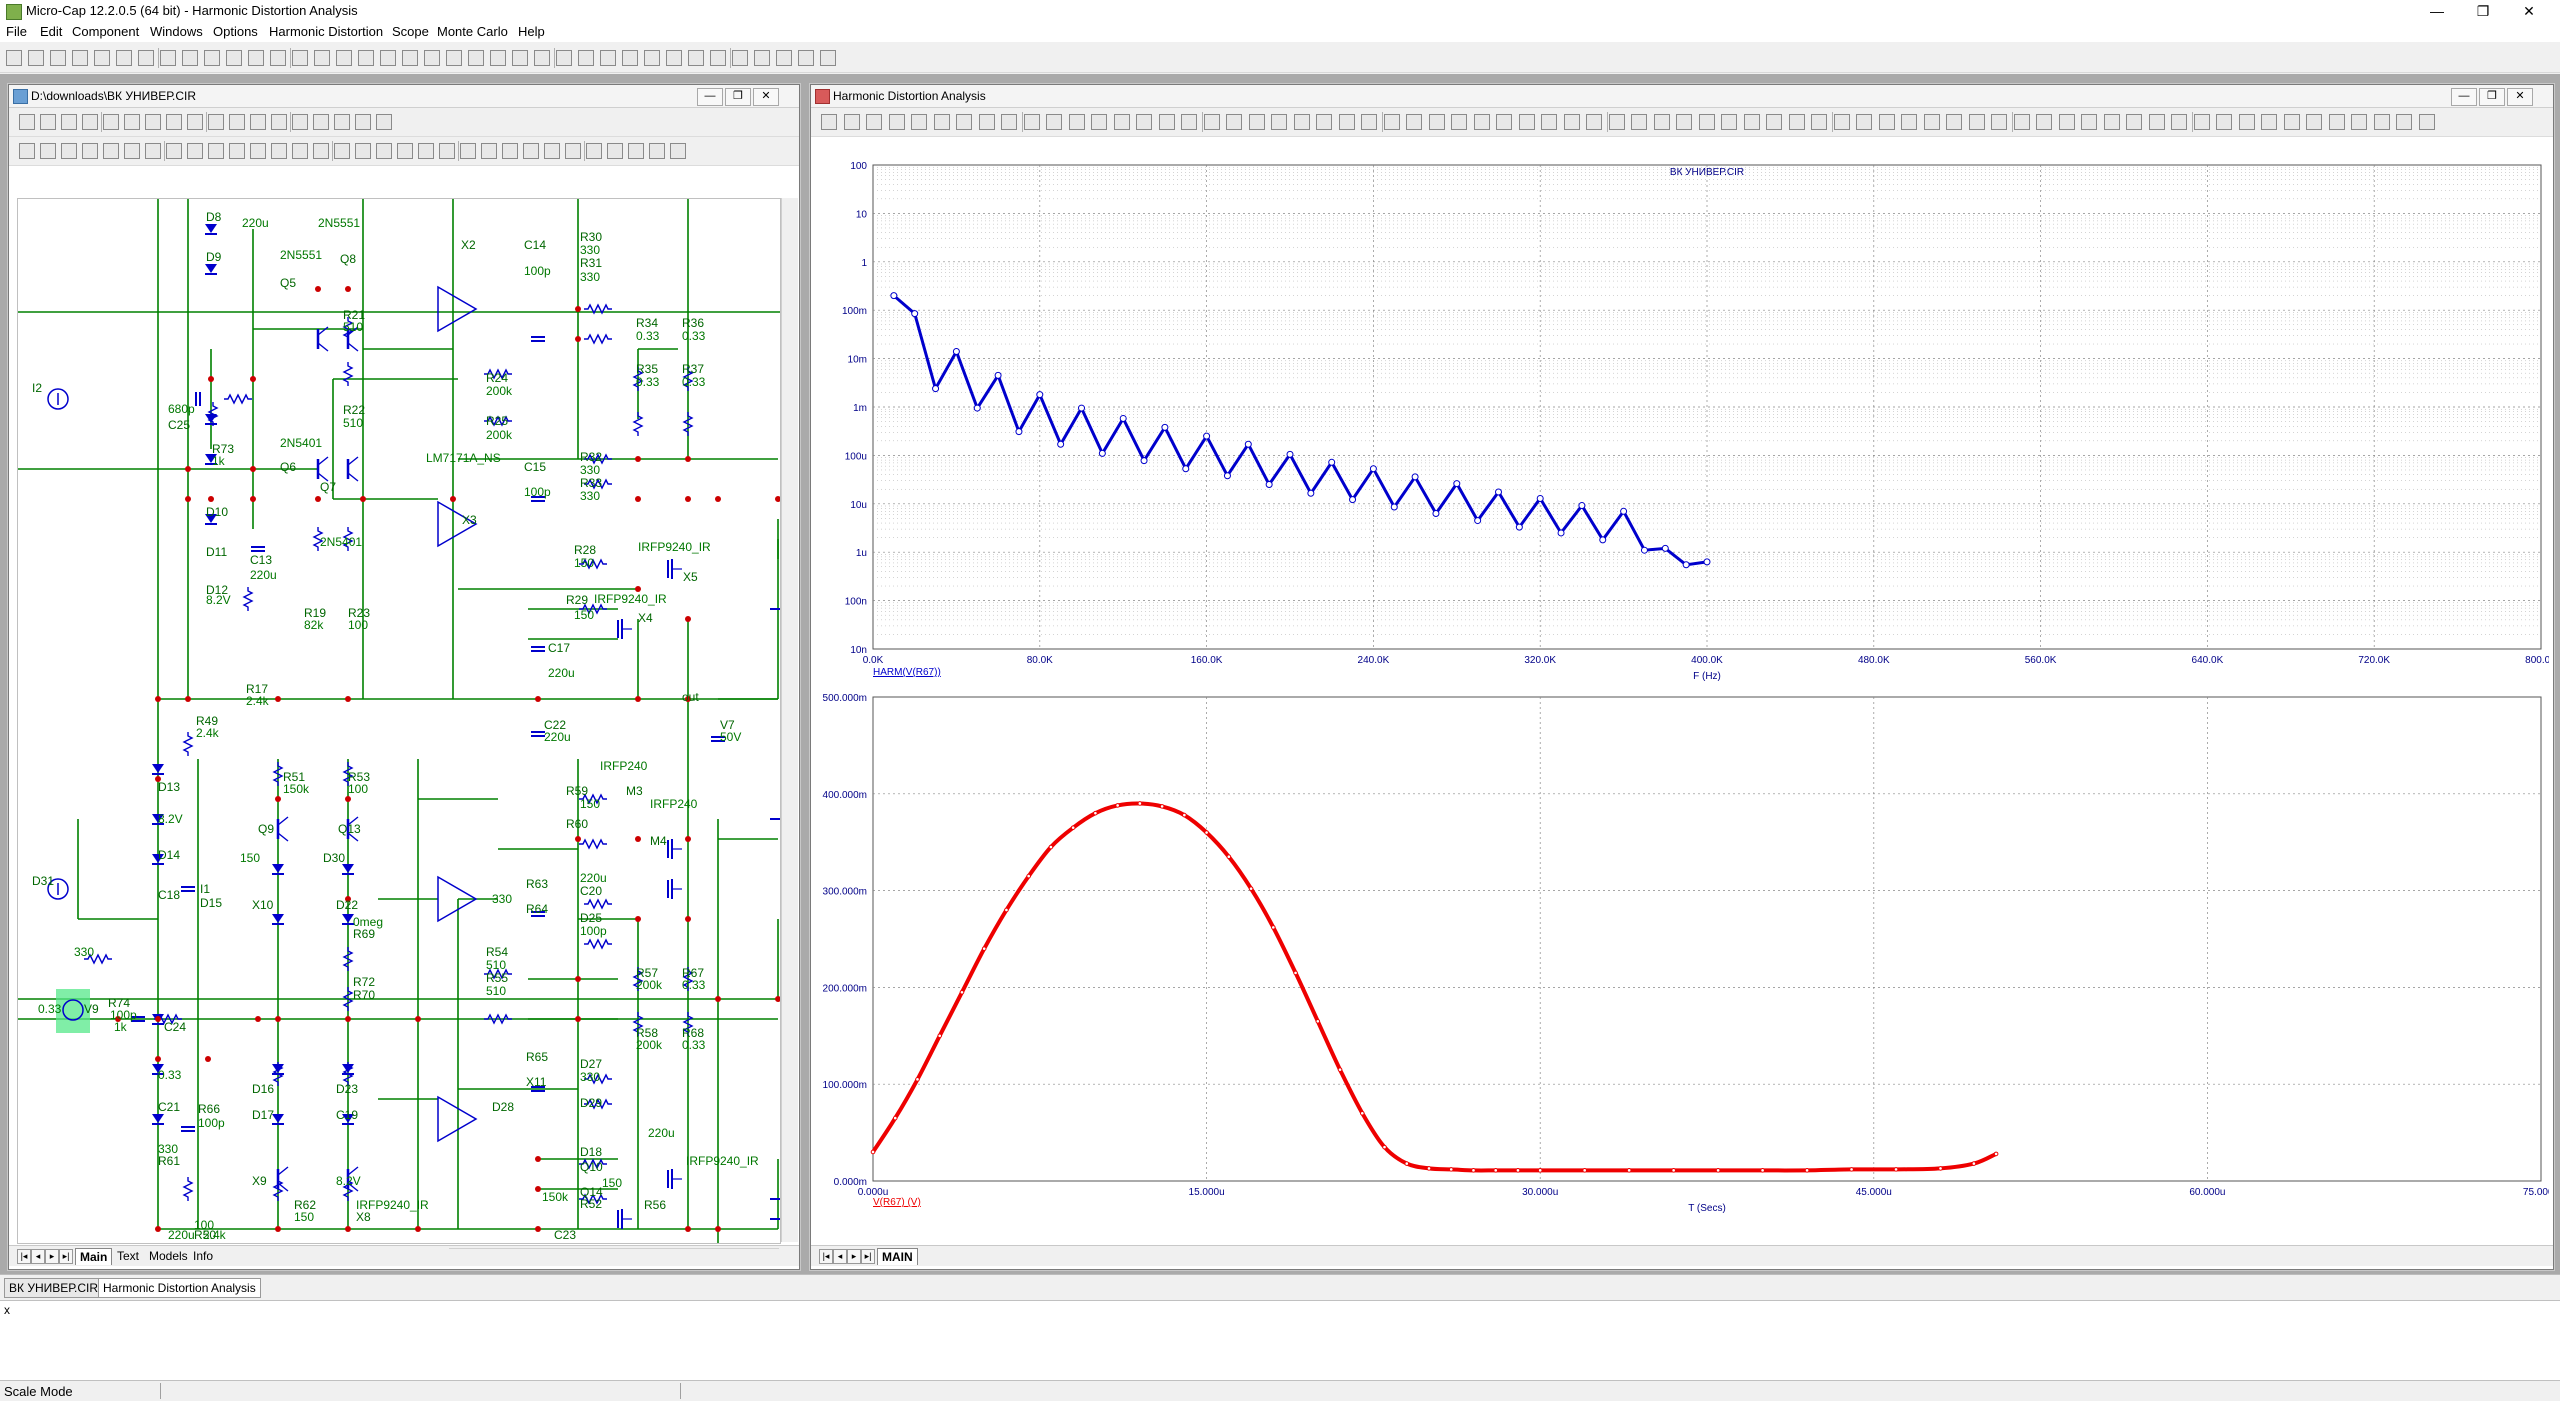 This screenshot has height=1401, width=2560. What do you see at coordinates (789, 720) in the screenshot?
I see `schematic-vertical-scrollbar` at bounding box center [789, 720].